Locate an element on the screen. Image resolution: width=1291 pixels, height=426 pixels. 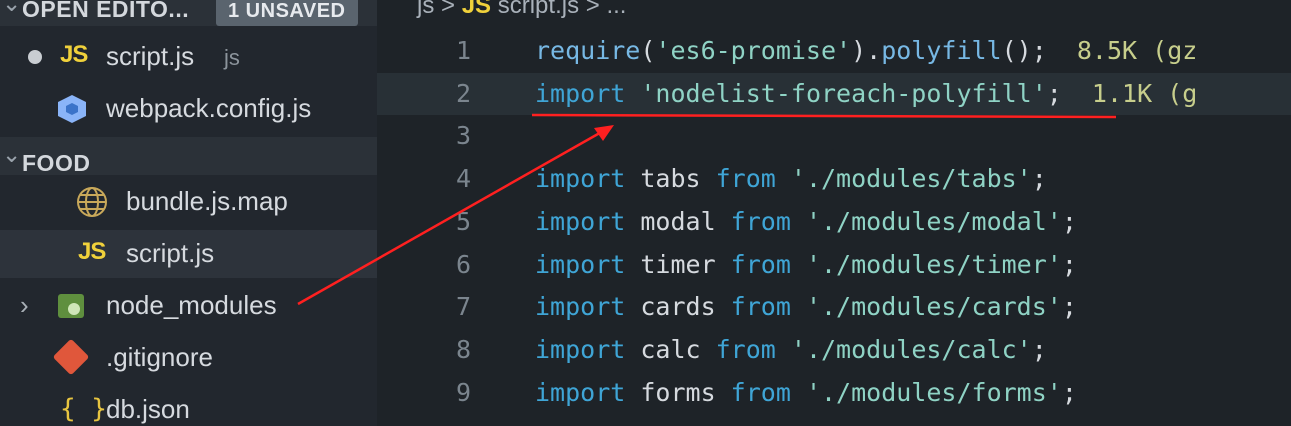
git-icon is located at coordinates (71, 357).